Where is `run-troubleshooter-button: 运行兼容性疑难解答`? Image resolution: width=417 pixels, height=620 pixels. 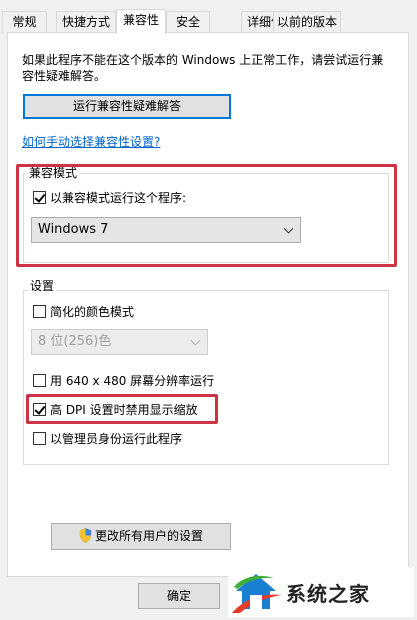
run-troubleshooter-button: 运行兼容性疑难解答 is located at coordinates (127, 106).